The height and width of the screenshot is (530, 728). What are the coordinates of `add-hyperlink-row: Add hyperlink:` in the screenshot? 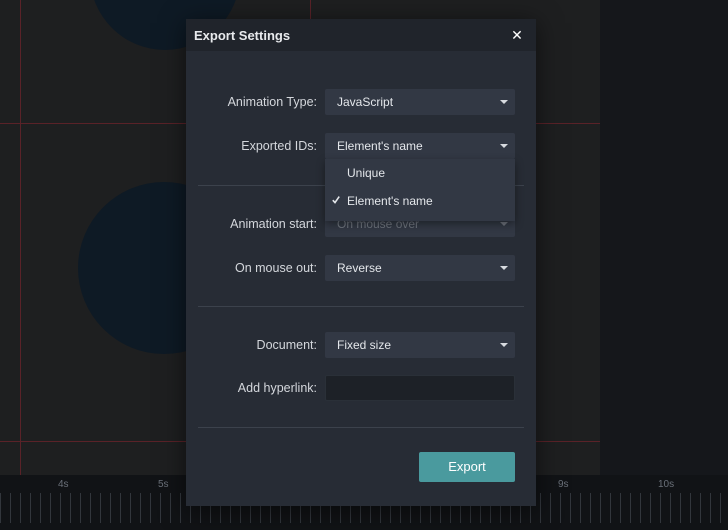 It's located at (361, 388).